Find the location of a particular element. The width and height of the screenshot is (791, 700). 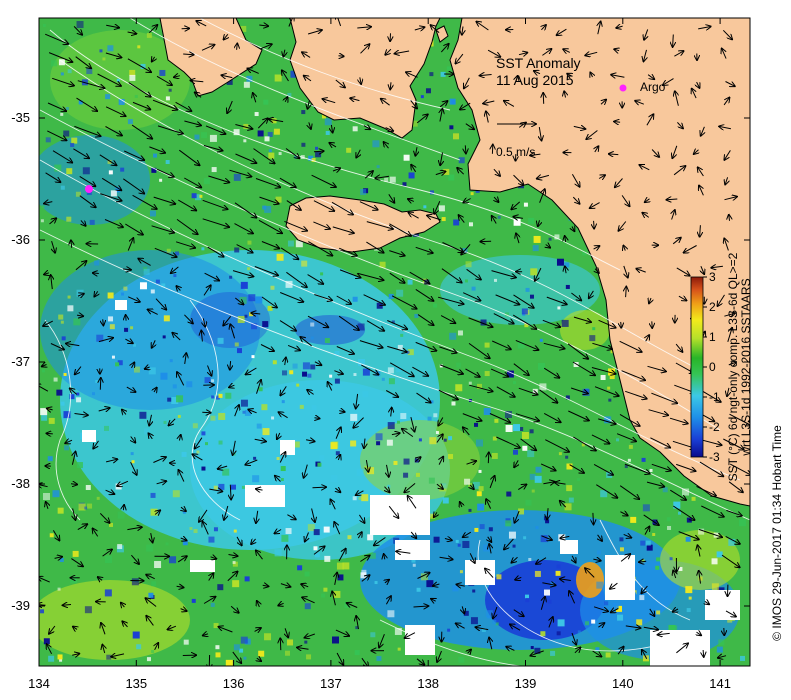

y-tick-label: -38 is located at coordinates (20, 483).